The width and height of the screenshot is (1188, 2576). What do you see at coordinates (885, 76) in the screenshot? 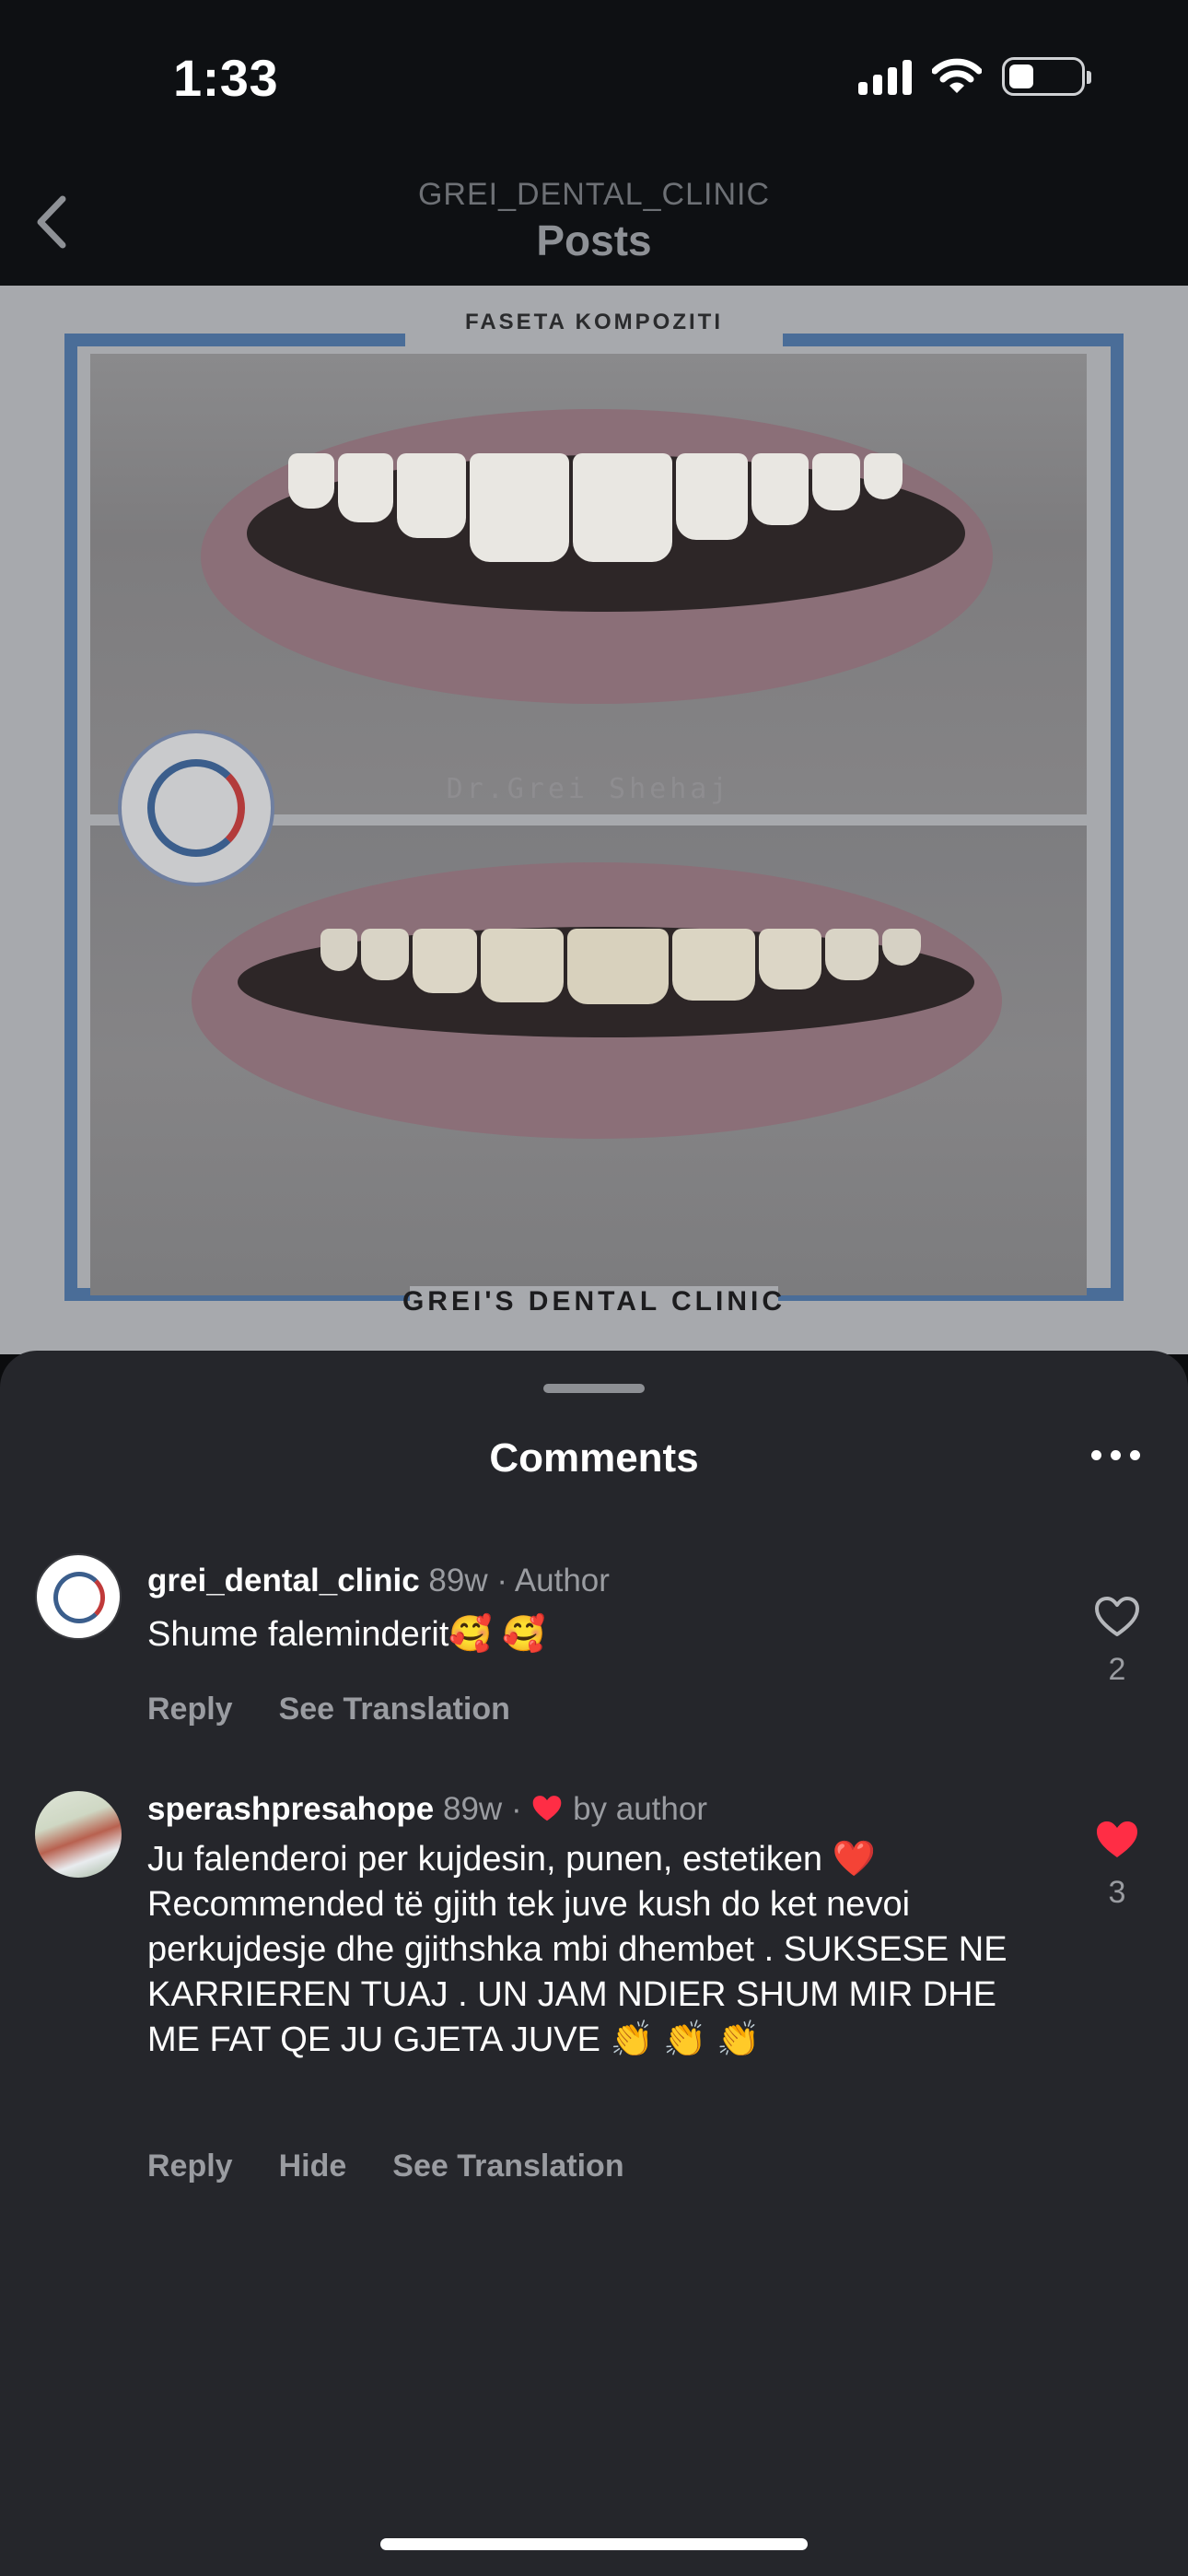
I see `signal-icon` at bounding box center [885, 76].